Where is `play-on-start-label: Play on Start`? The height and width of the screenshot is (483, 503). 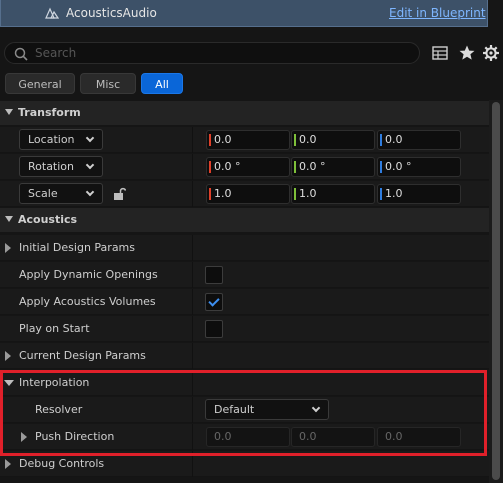 play-on-start-label: Play on Start is located at coordinates (54, 328).